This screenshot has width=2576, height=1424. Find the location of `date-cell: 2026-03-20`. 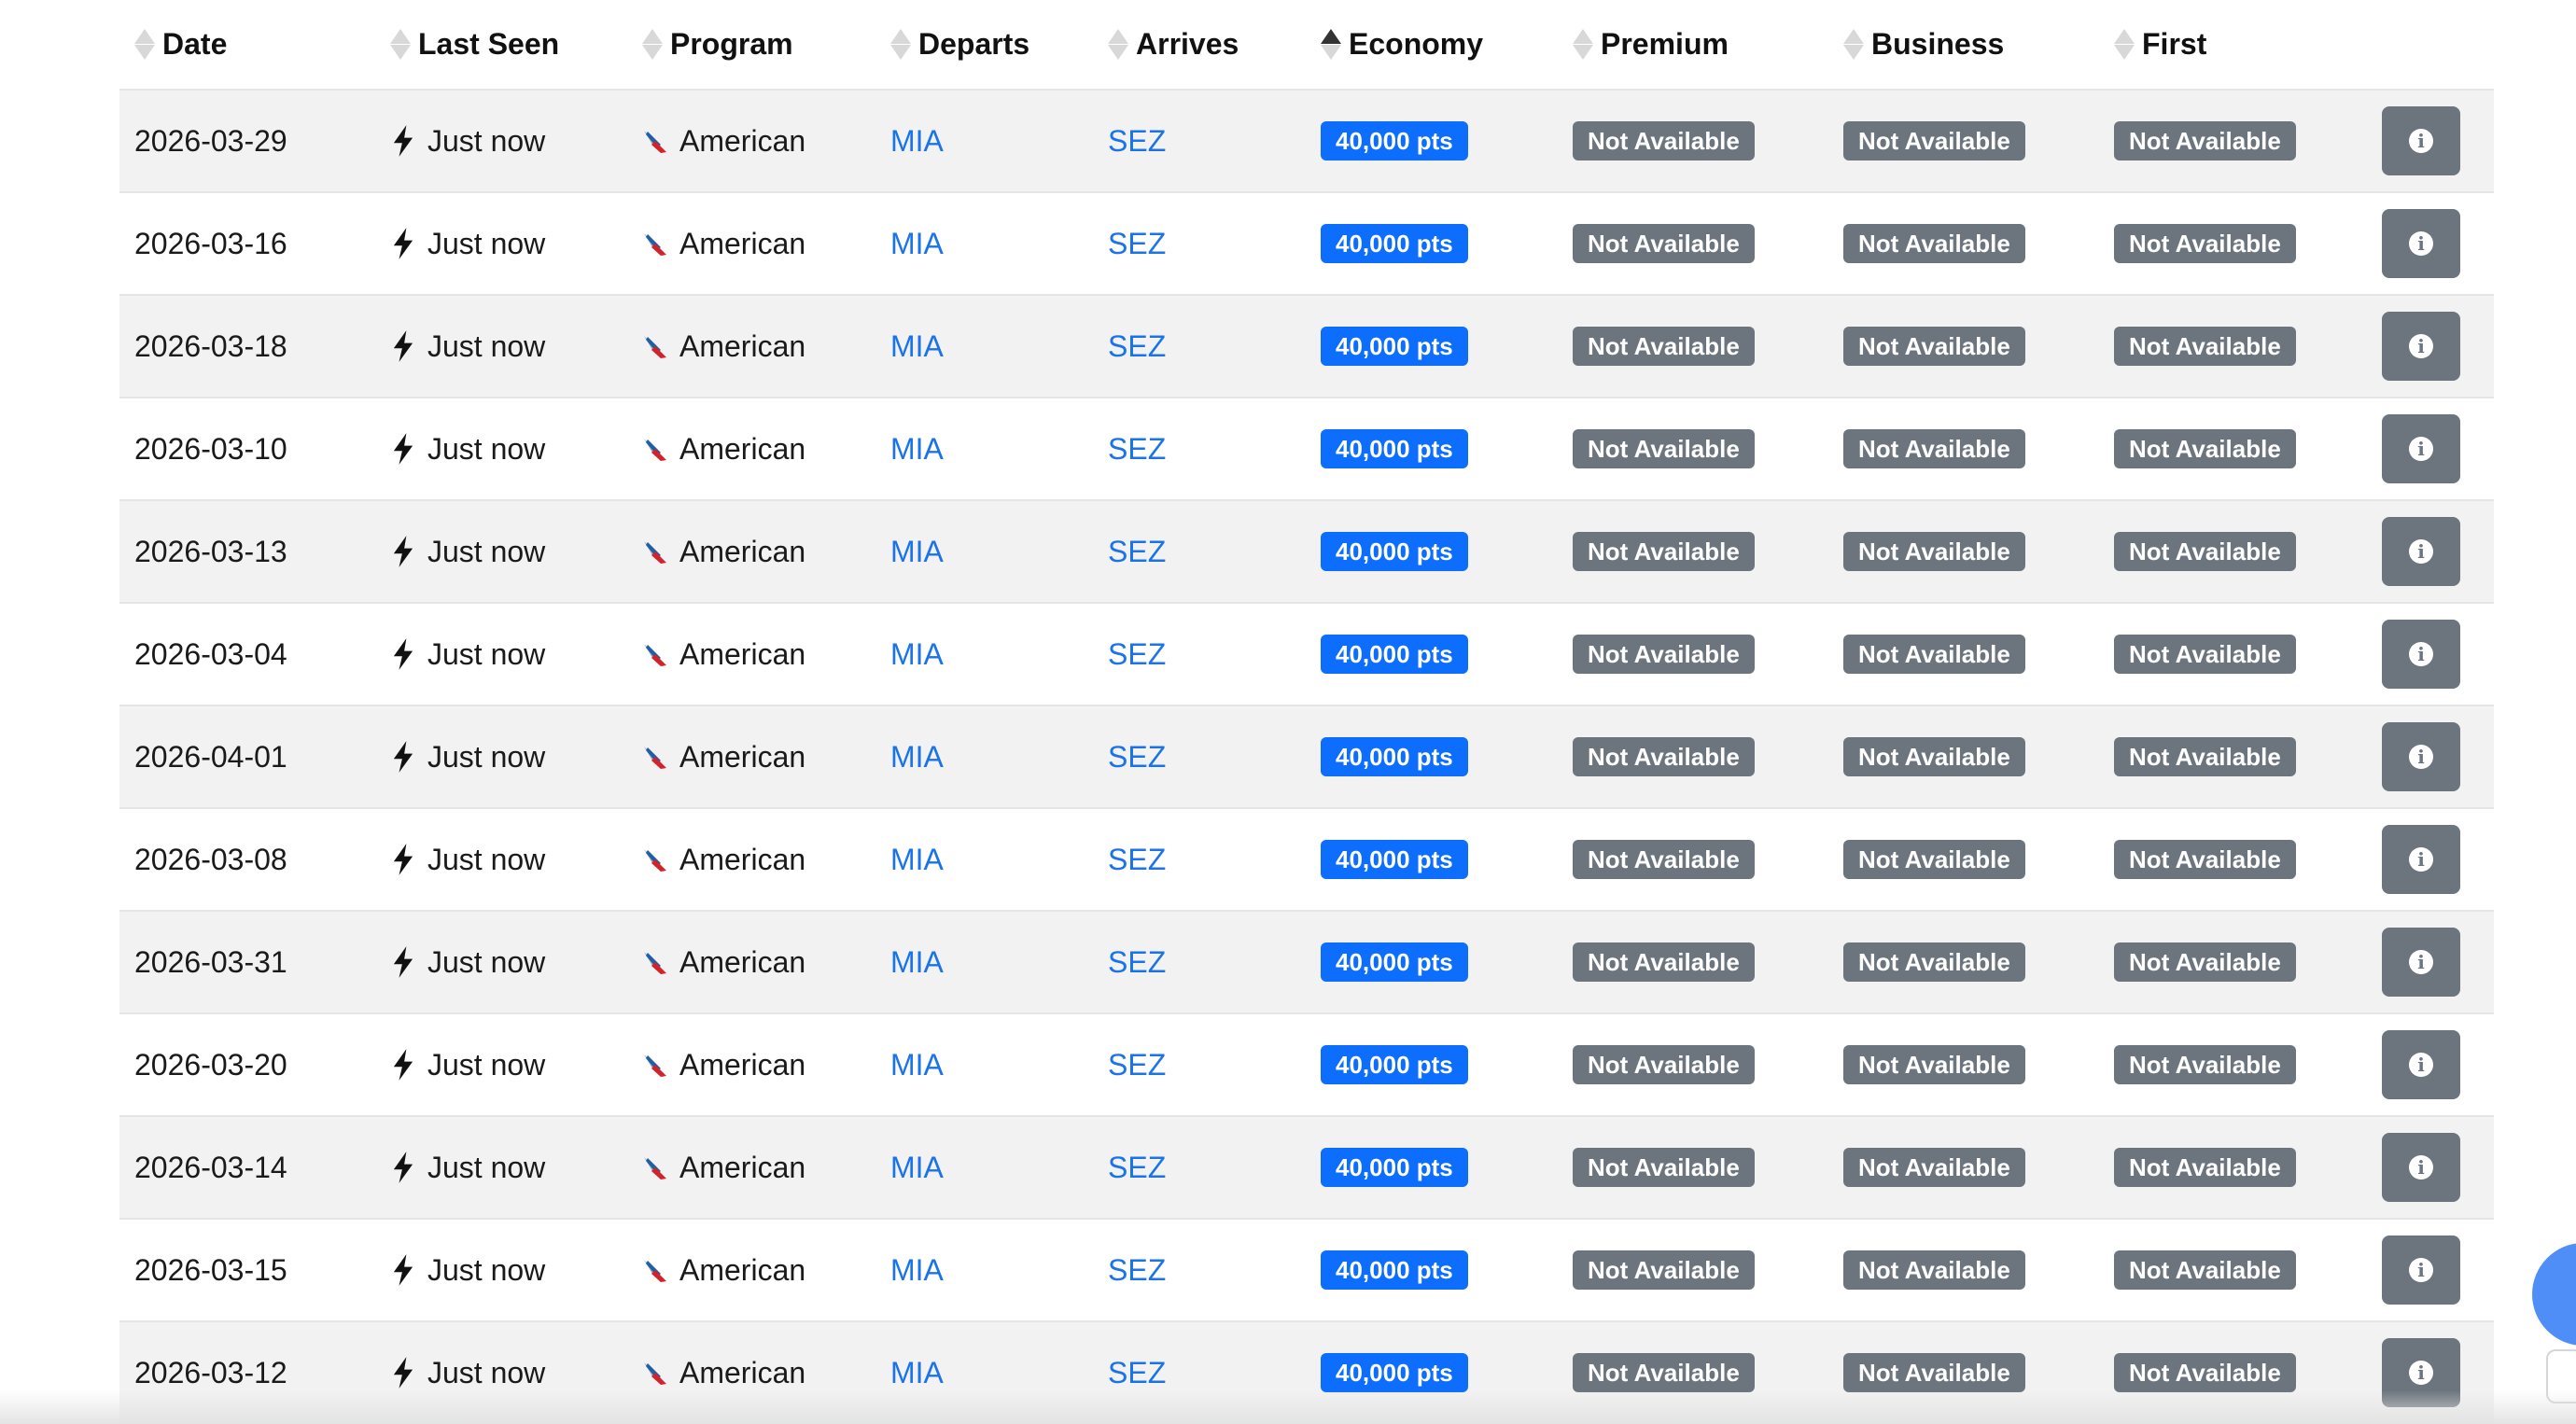

date-cell: 2026-03-20 is located at coordinates (247, 1064).